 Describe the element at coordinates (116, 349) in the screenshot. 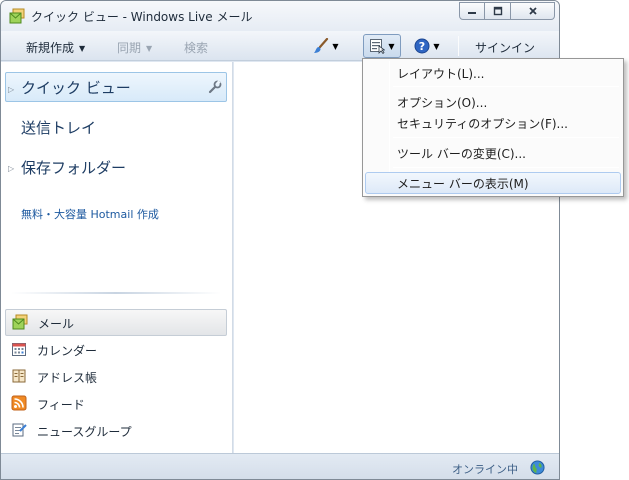

I see `nav-item-calendar: カレンダー` at that location.